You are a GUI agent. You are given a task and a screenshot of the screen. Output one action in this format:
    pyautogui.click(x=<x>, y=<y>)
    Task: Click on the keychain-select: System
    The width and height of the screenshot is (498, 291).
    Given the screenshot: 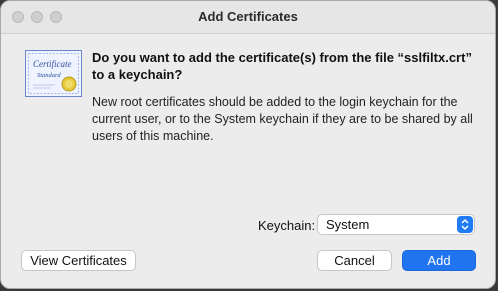 What is the action you would take?
    pyautogui.click(x=396, y=224)
    